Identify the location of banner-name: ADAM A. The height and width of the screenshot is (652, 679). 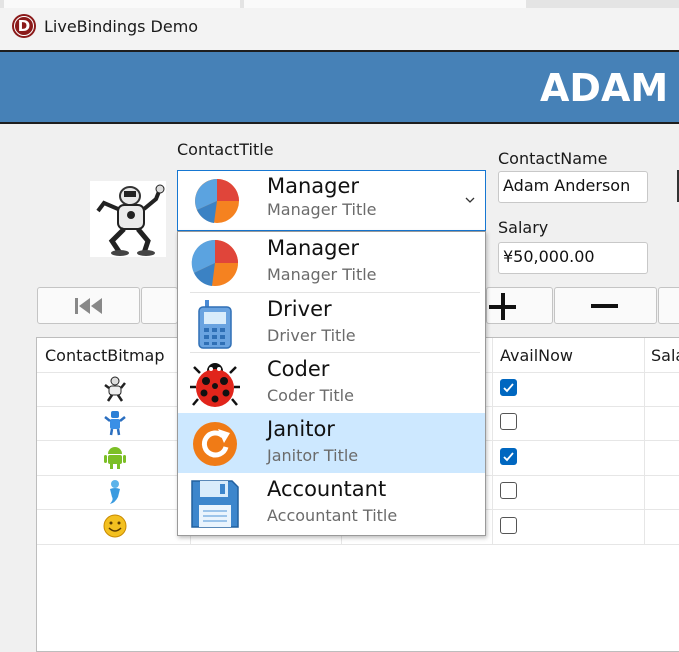
(609, 88).